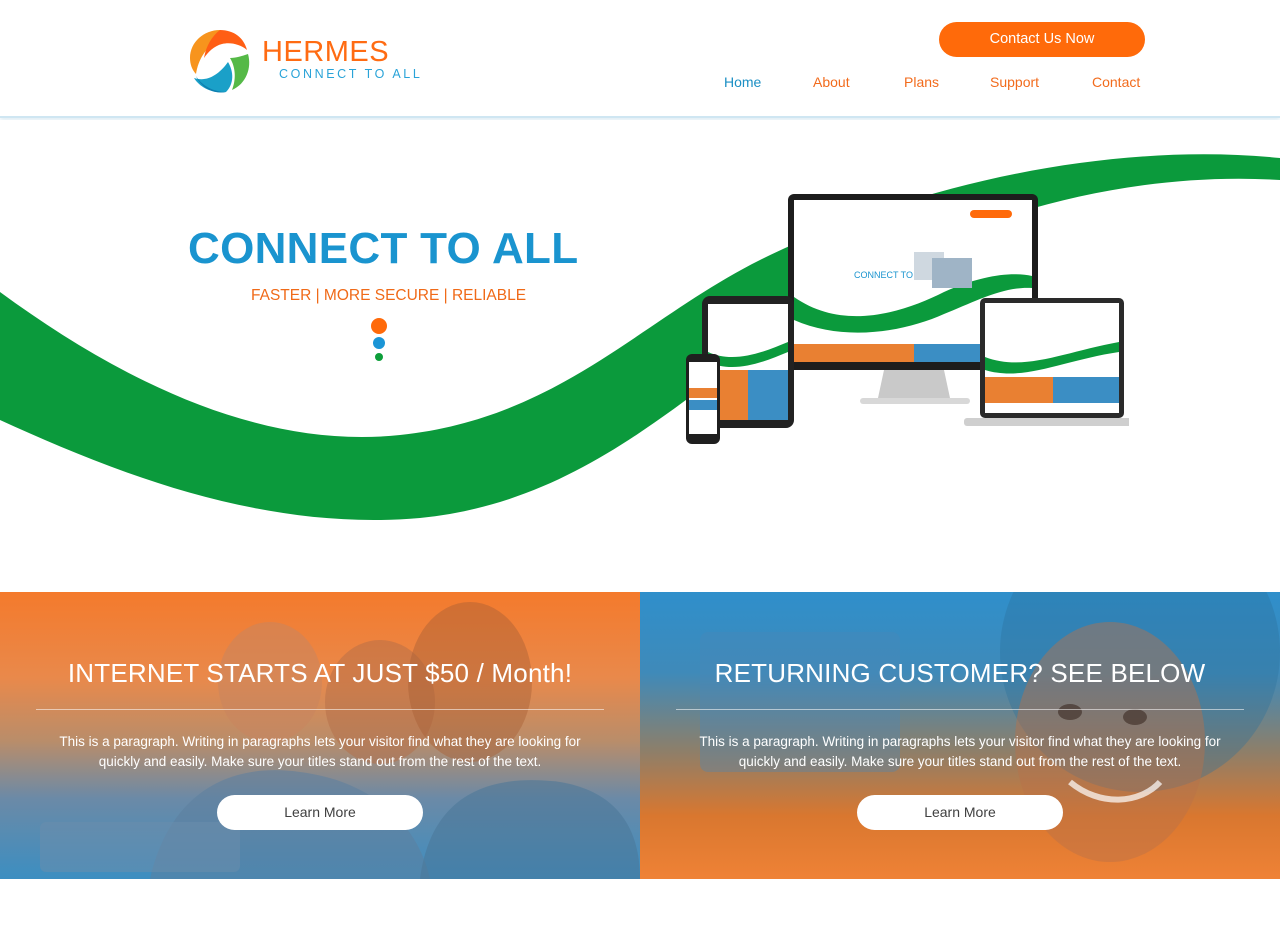  What do you see at coordinates (640, 84) in the screenshot?
I see `main-nav: Home About Plans Support Contact` at bounding box center [640, 84].